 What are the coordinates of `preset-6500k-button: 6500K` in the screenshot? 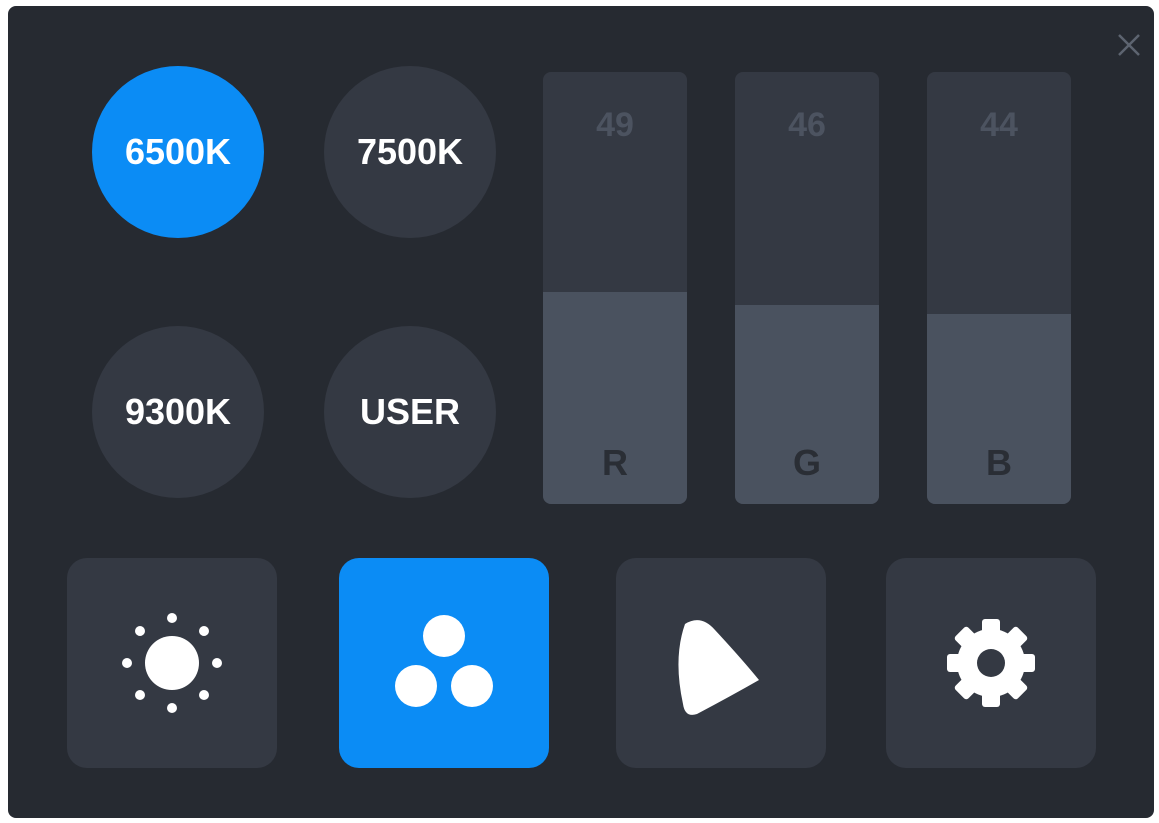 It's located at (178, 152).